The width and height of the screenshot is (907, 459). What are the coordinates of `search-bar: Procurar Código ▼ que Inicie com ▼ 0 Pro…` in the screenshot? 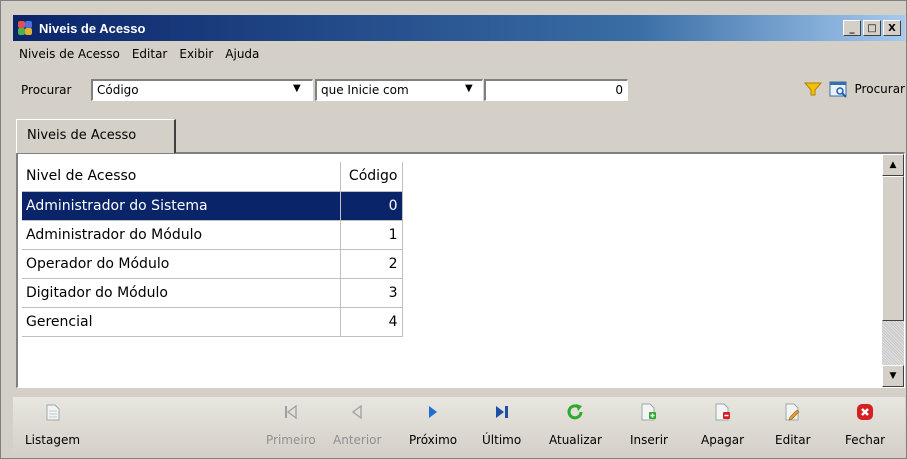 It's located at (459, 91).